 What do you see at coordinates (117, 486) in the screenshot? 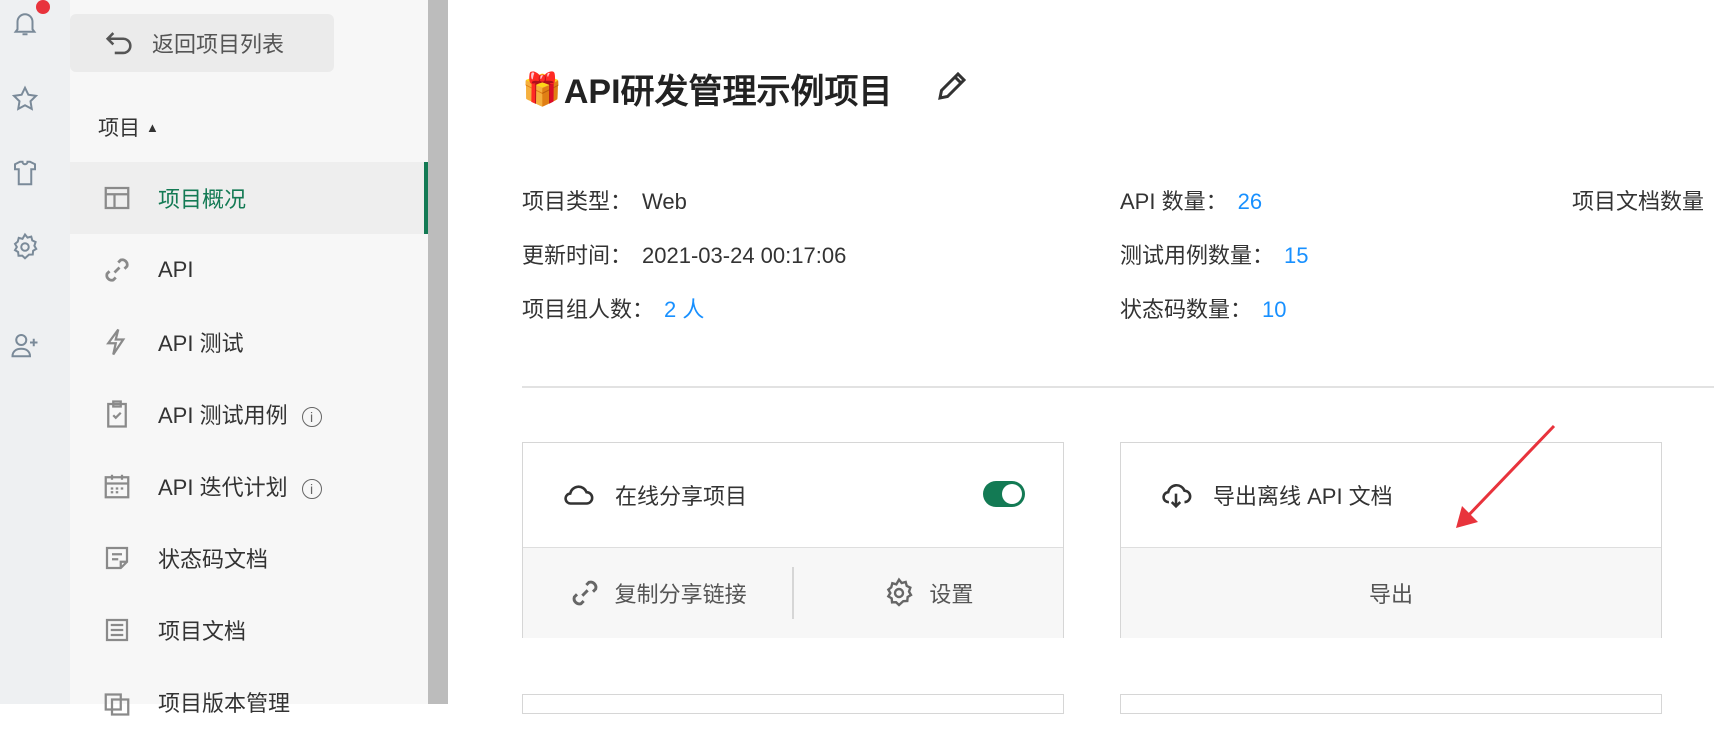
I see `calendar-icon` at bounding box center [117, 486].